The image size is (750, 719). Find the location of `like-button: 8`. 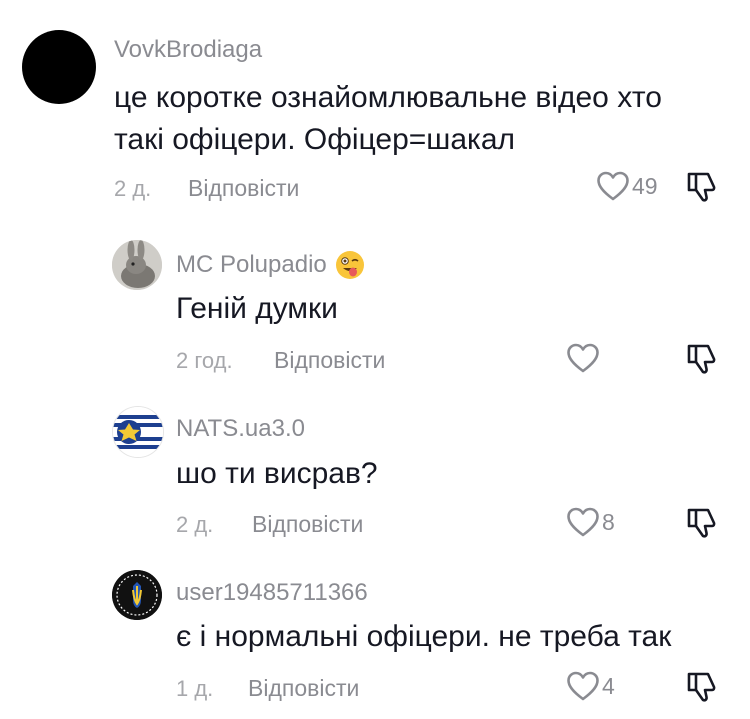

like-button: 8 is located at coordinates (590, 522).